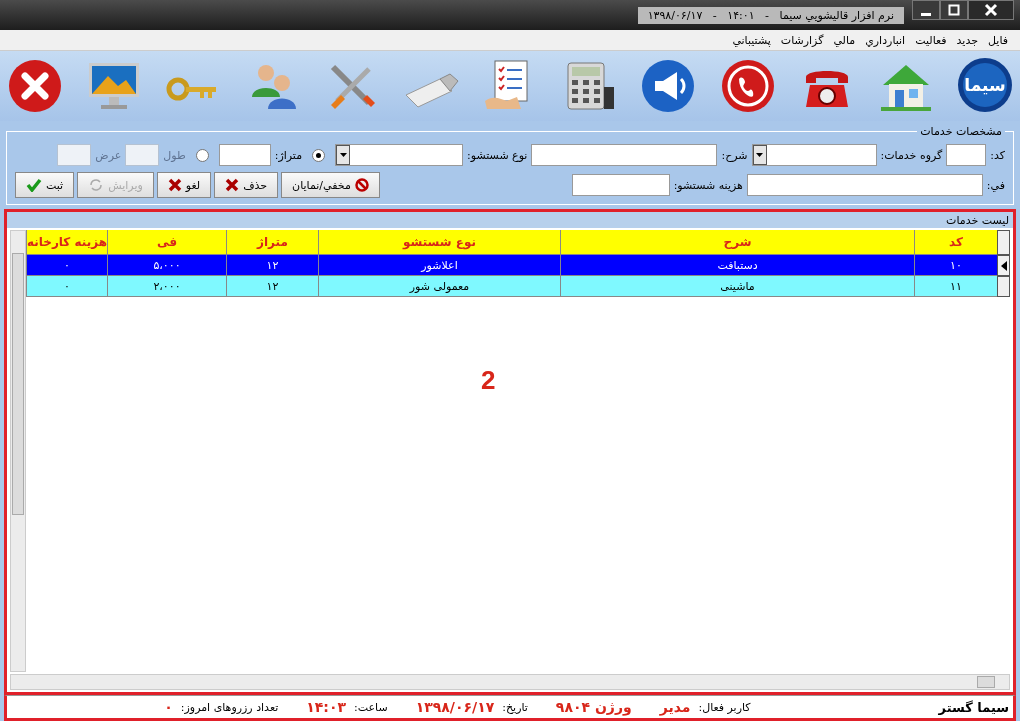 The height and width of the screenshot is (721, 1020). What do you see at coordinates (166, 286) in the screenshot?
I see `table-cell: ۲،۰۰۰` at bounding box center [166, 286].